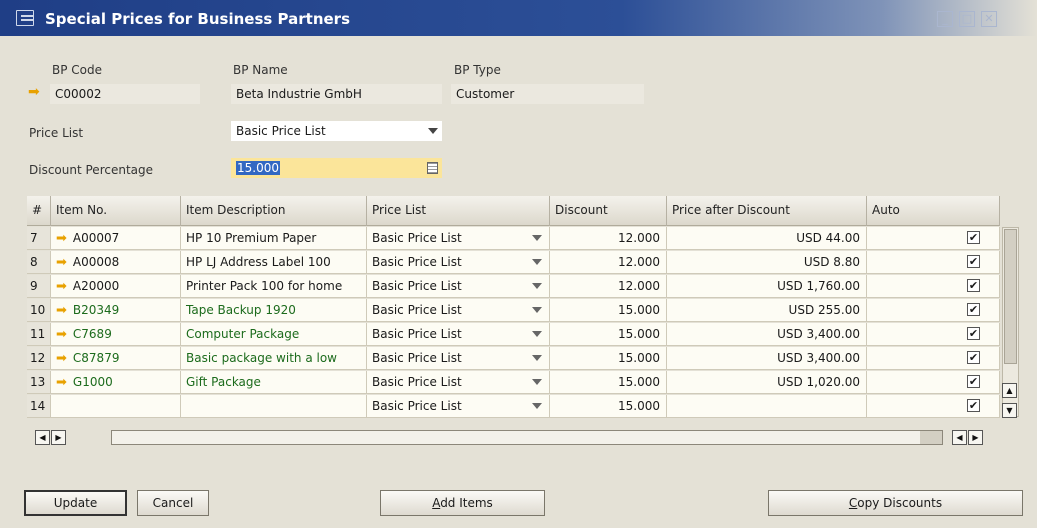 The height and width of the screenshot is (528, 1037). What do you see at coordinates (274, 382) in the screenshot?
I see `item-description-cell: Gift Package` at bounding box center [274, 382].